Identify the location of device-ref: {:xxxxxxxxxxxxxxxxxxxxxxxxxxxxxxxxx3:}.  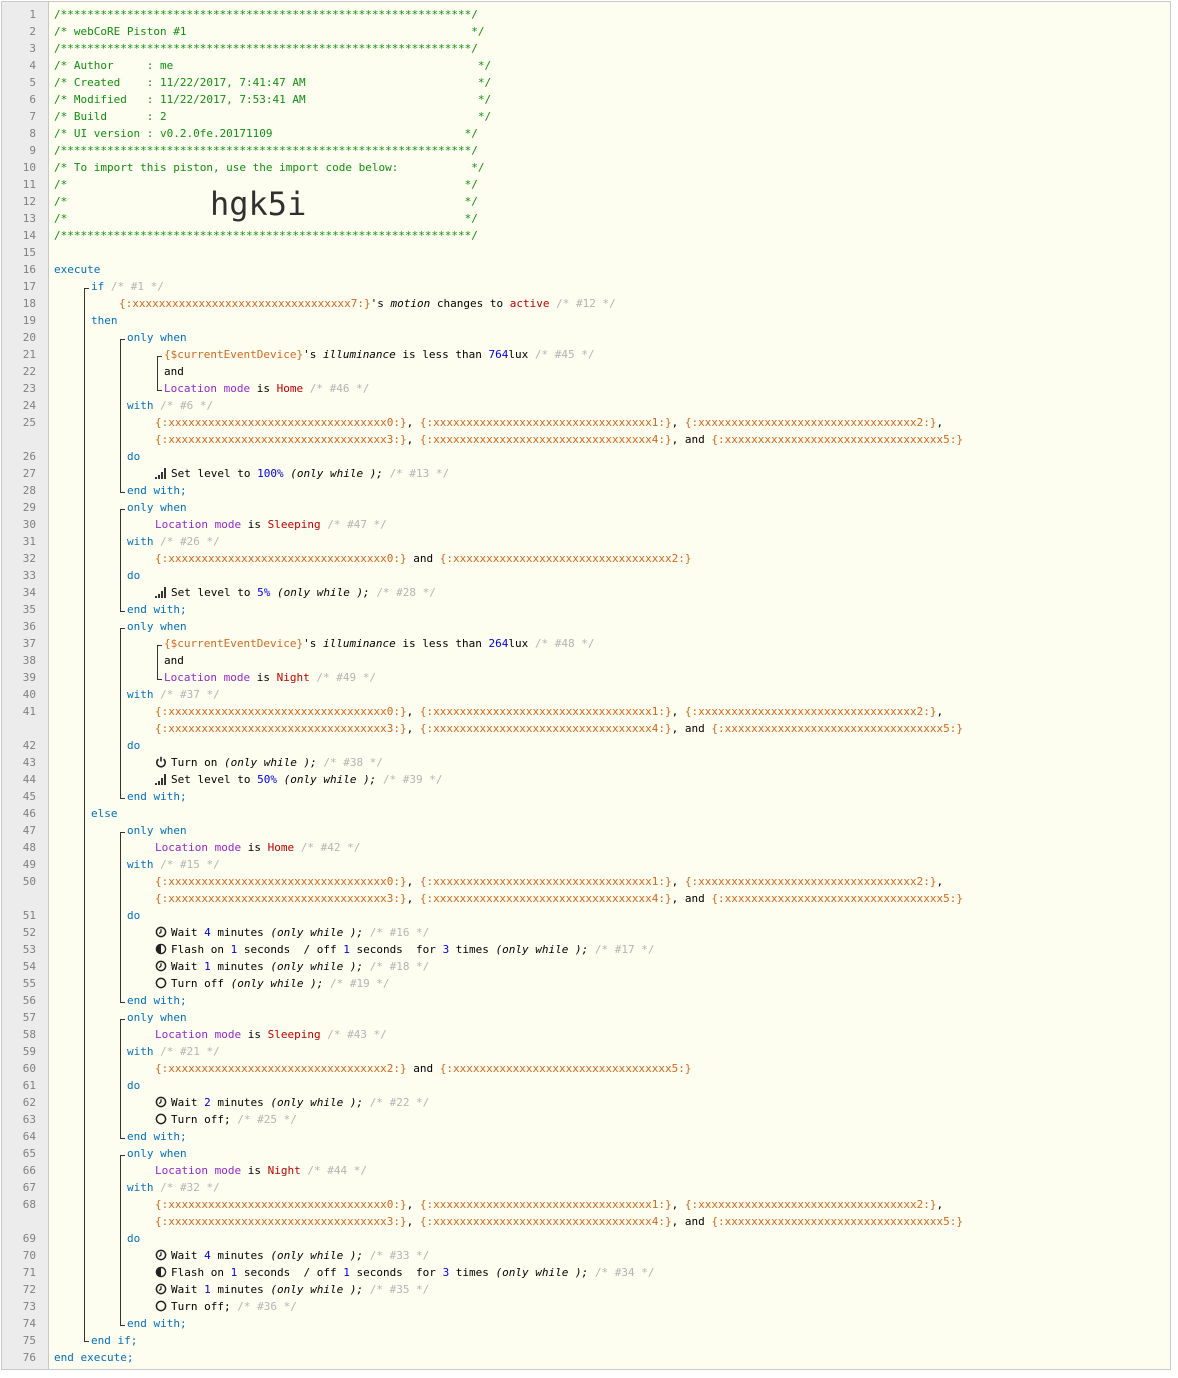
(281, 439).